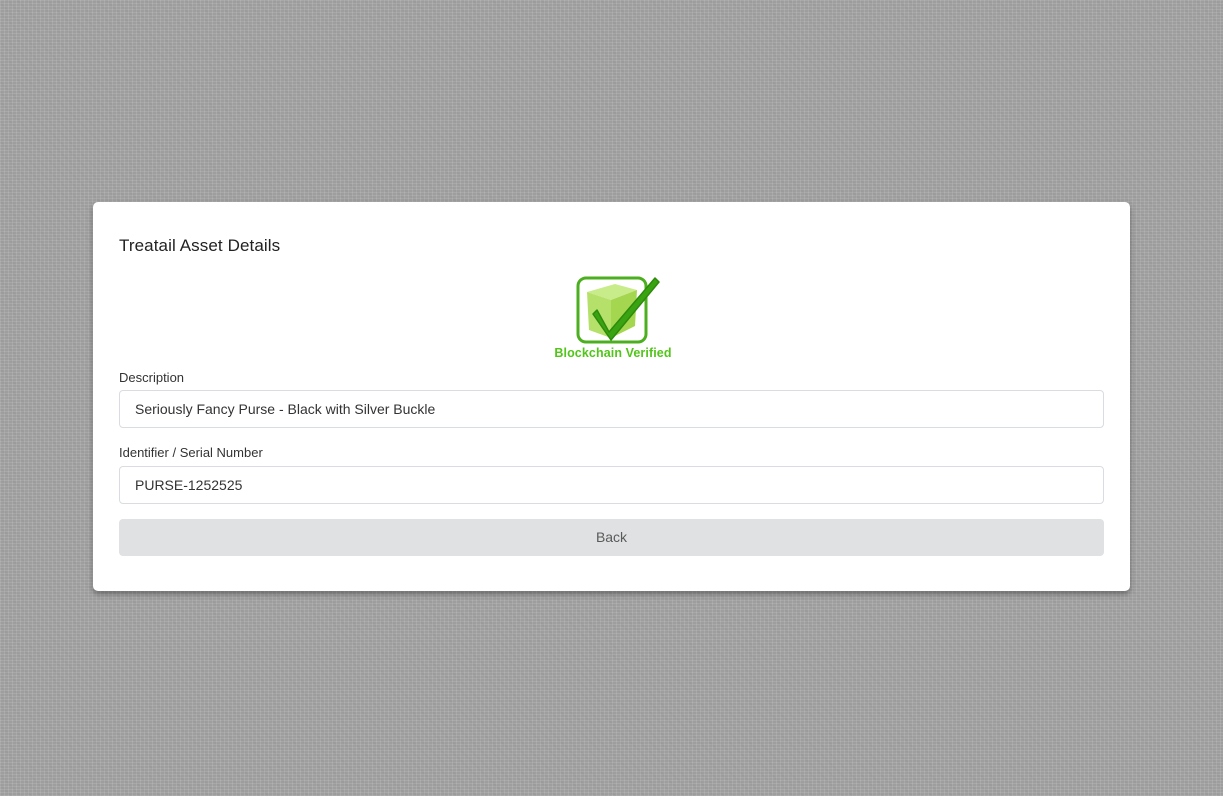 This screenshot has height=796, width=1223. Describe the element at coordinates (611, 485) in the screenshot. I see `identifier-field: PURSE-1252525` at that location.